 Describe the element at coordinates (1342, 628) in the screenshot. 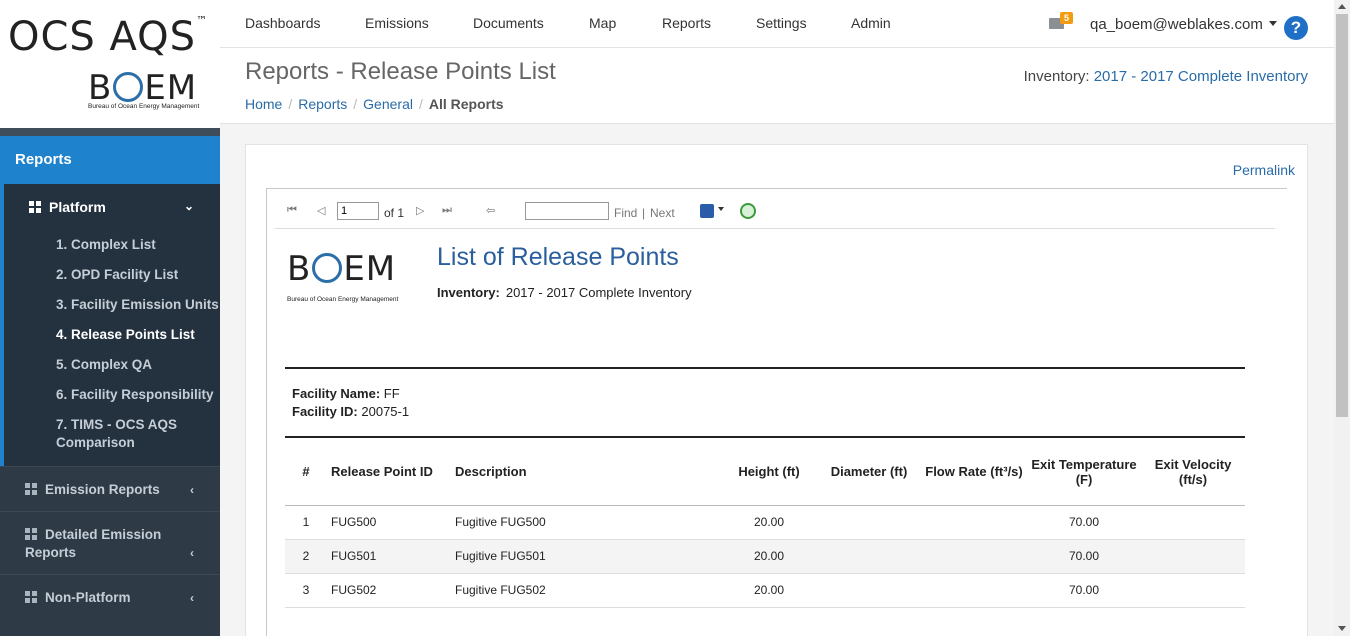

I see `scroll-down-icon` at that location.